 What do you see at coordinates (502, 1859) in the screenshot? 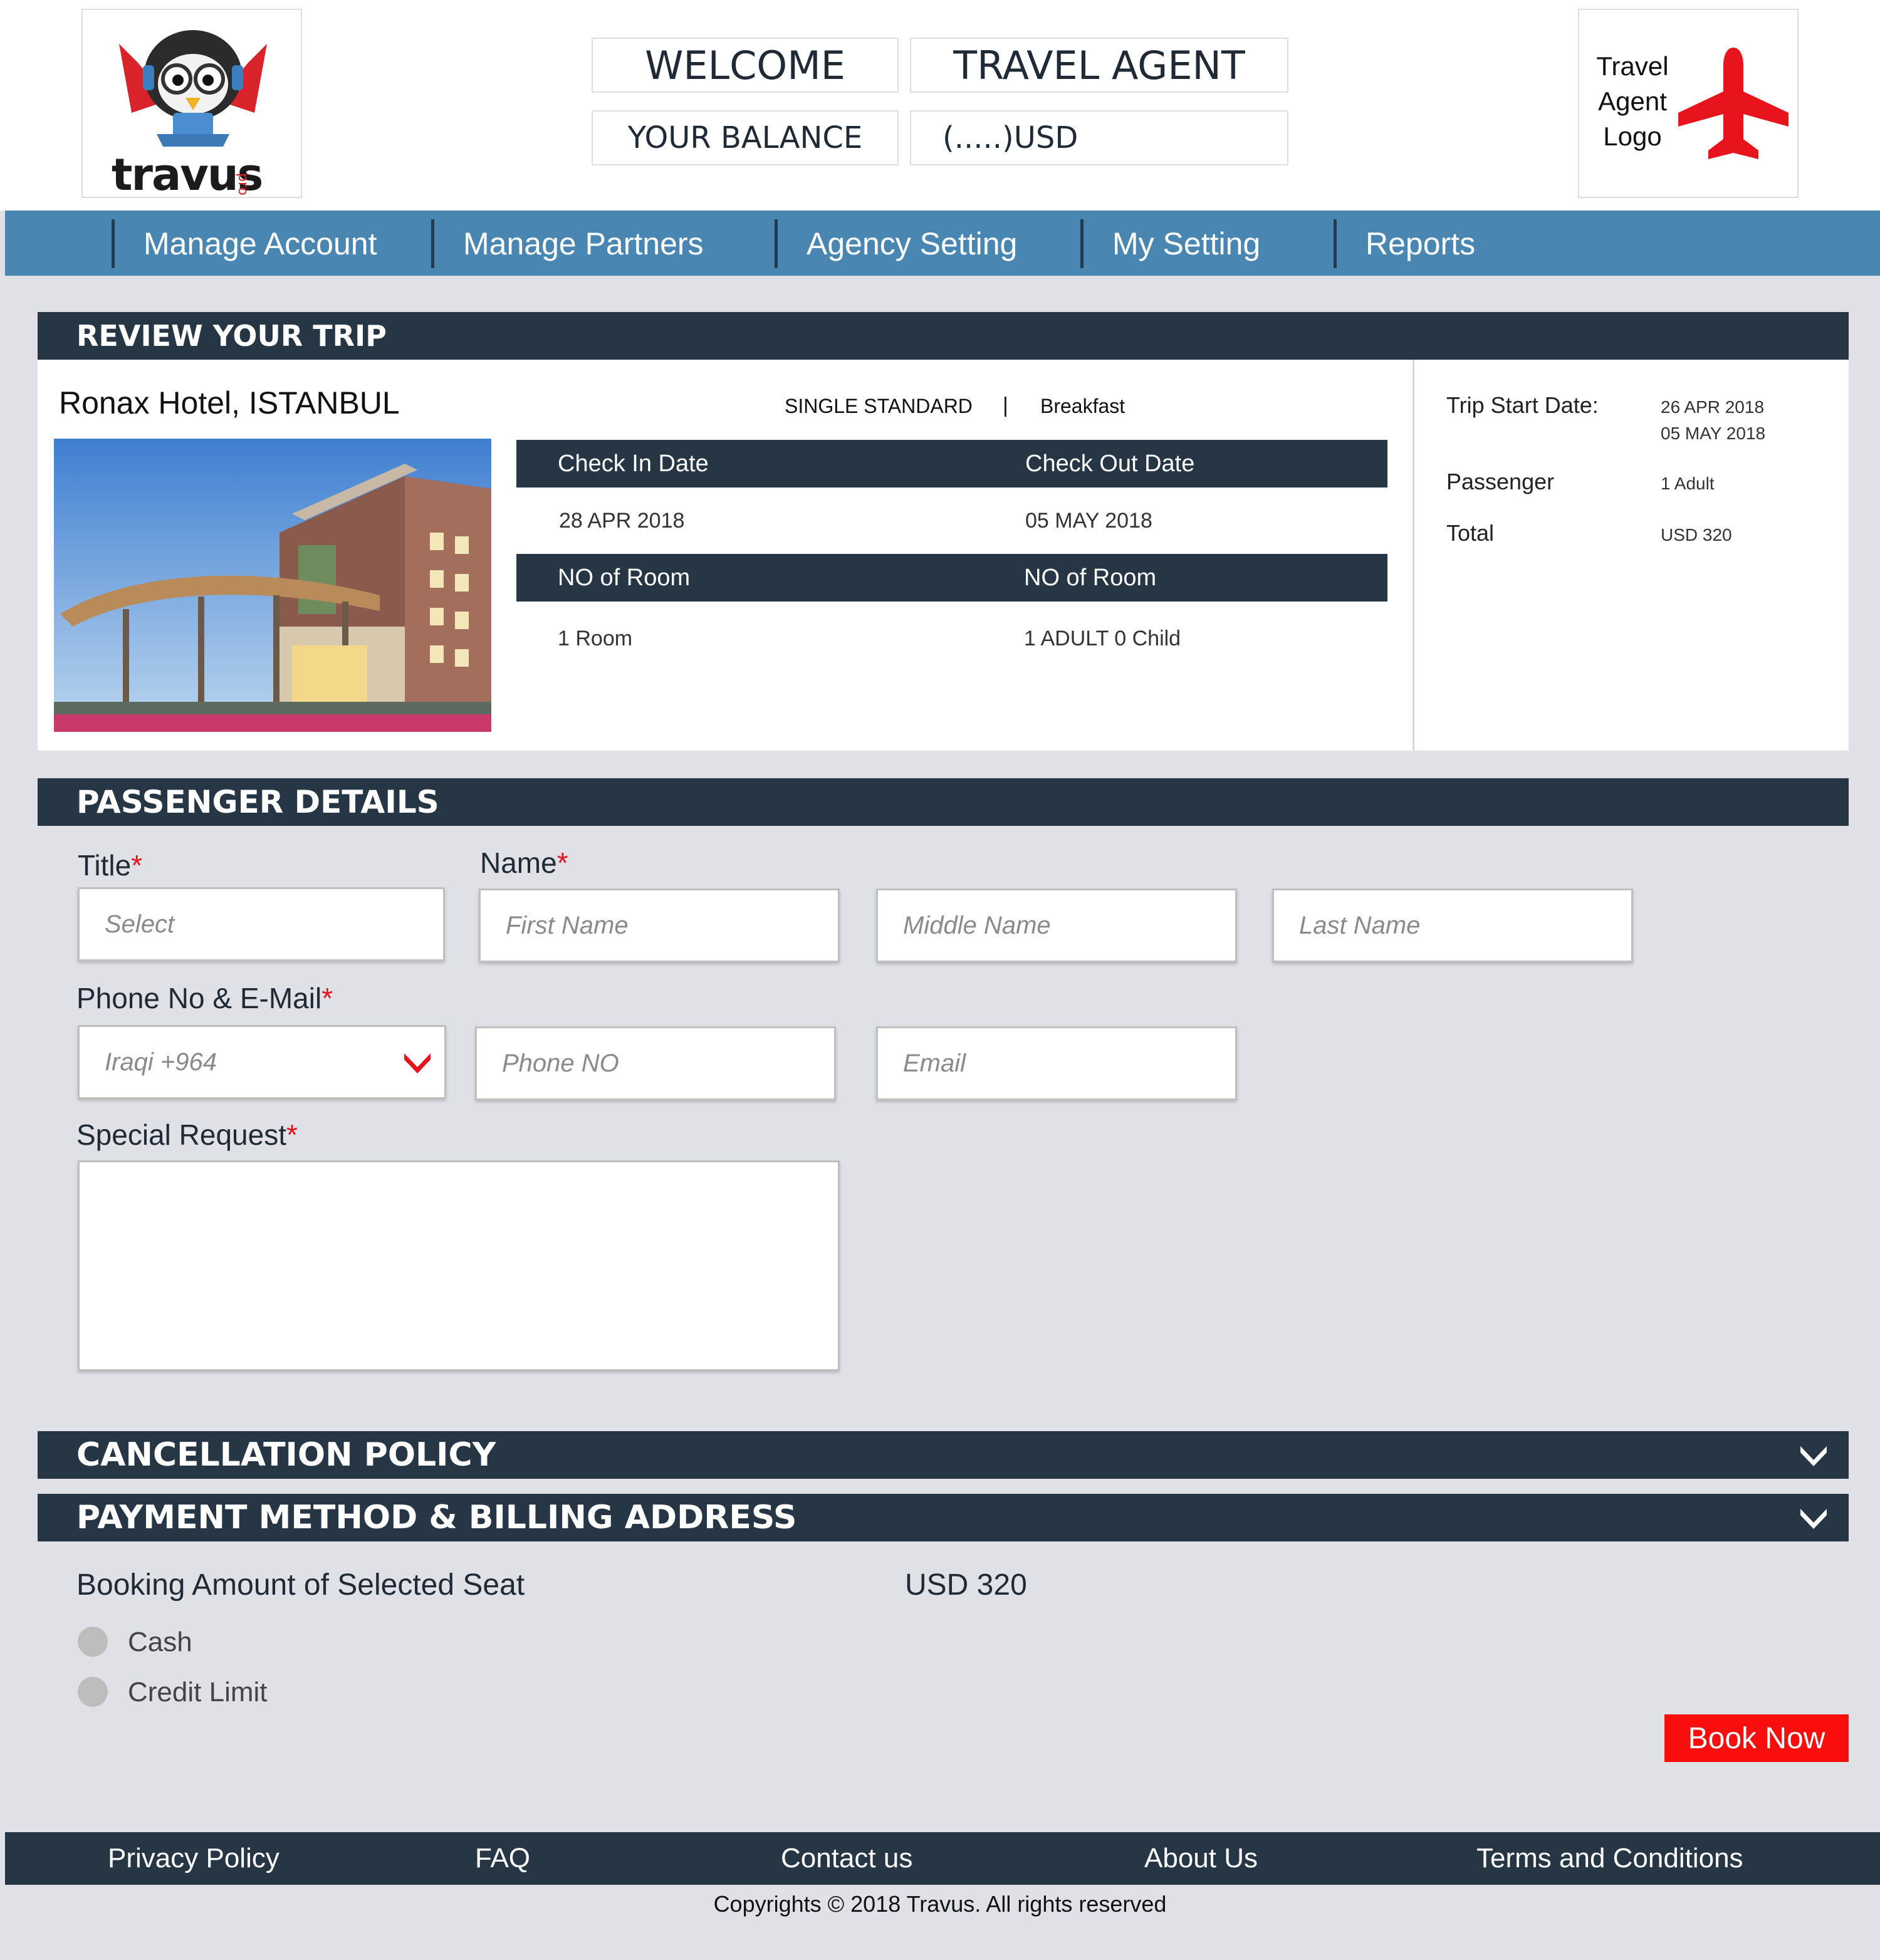
I see `footer-faq: FAQ` at bounding box center [502, 1859].